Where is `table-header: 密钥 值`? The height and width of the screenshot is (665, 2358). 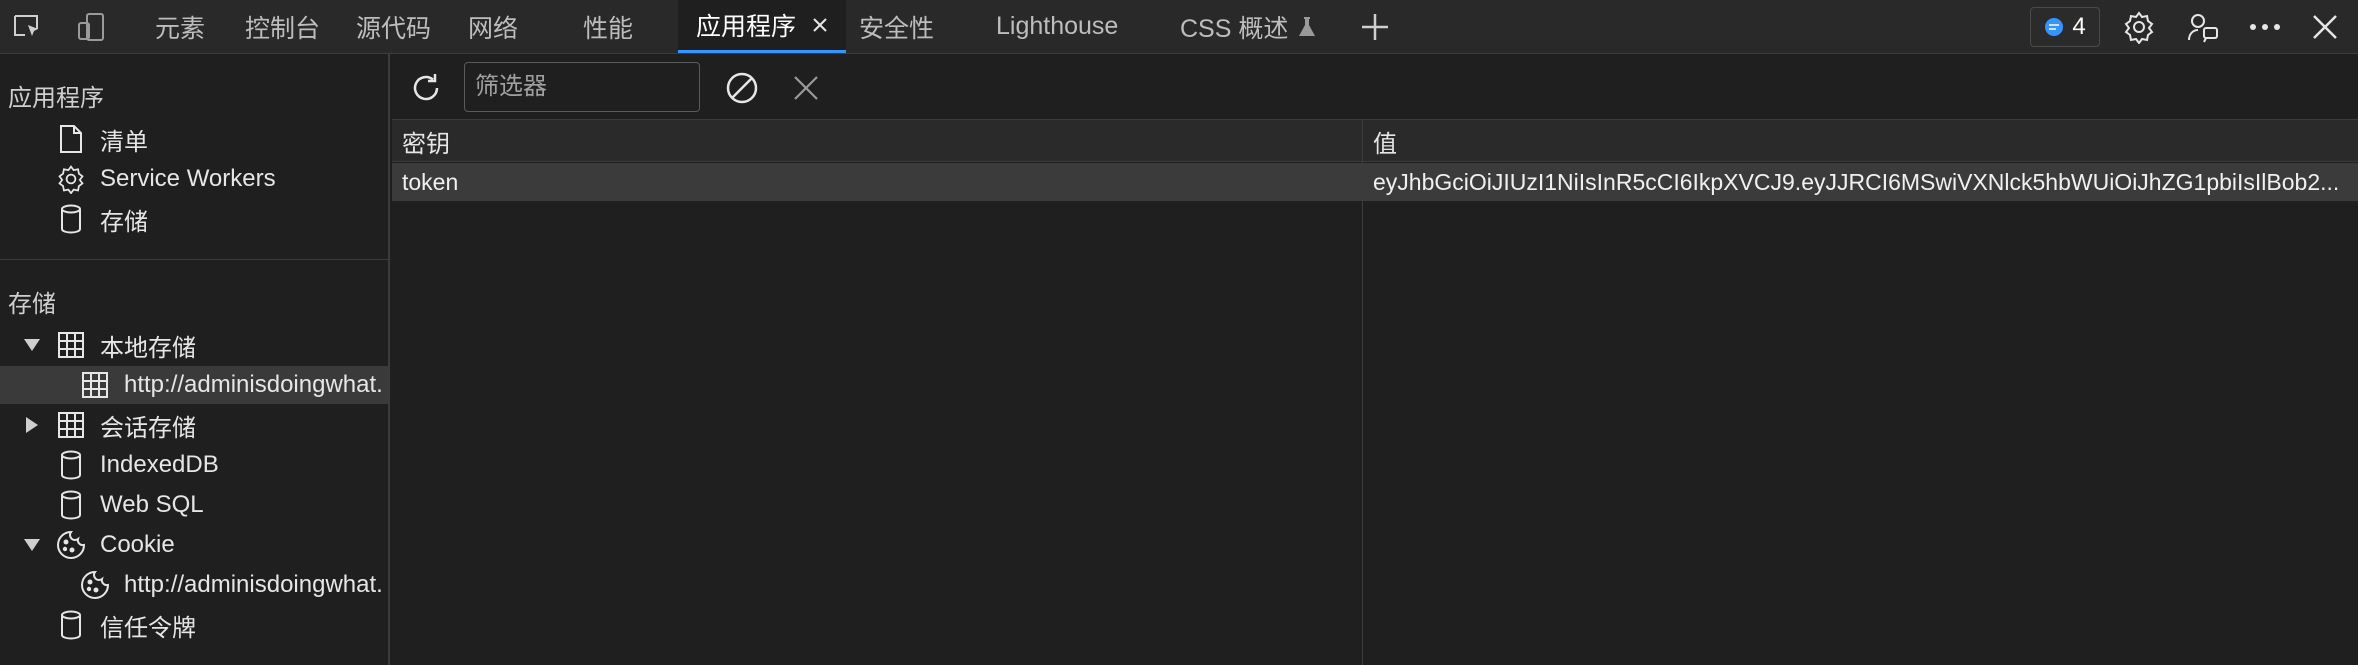
table-header: 密钥 值 is located at coordinates (1375, 141).